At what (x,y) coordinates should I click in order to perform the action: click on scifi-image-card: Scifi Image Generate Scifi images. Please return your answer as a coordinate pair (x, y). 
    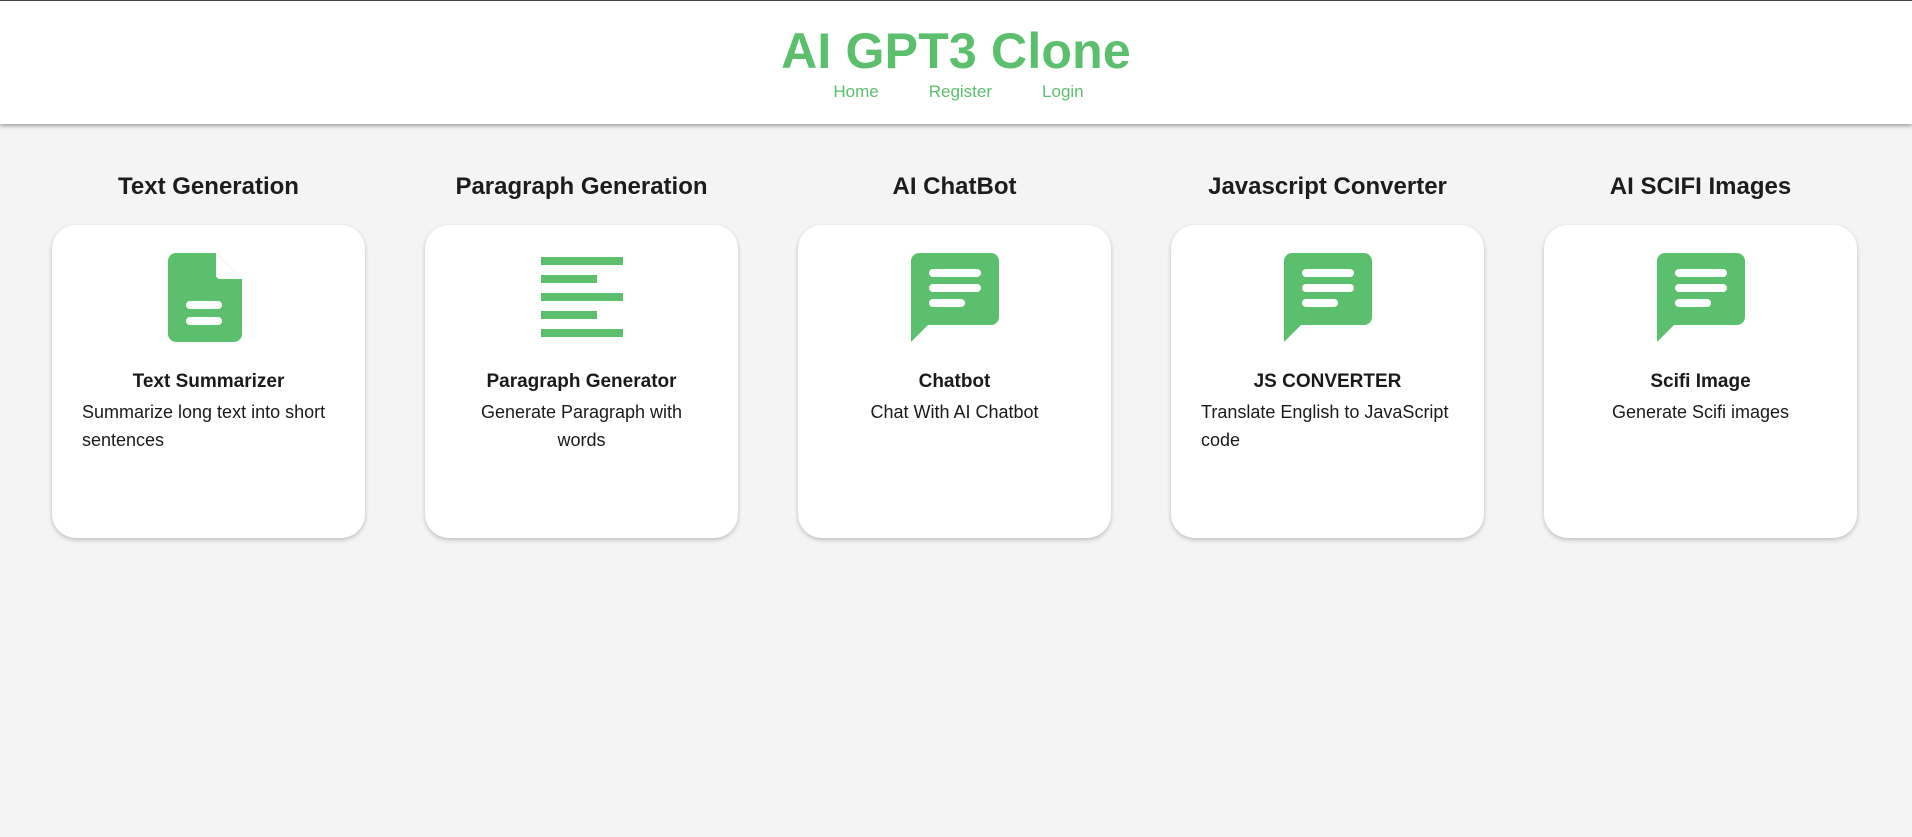
    Looking at the image, I should click on (1700, 381).